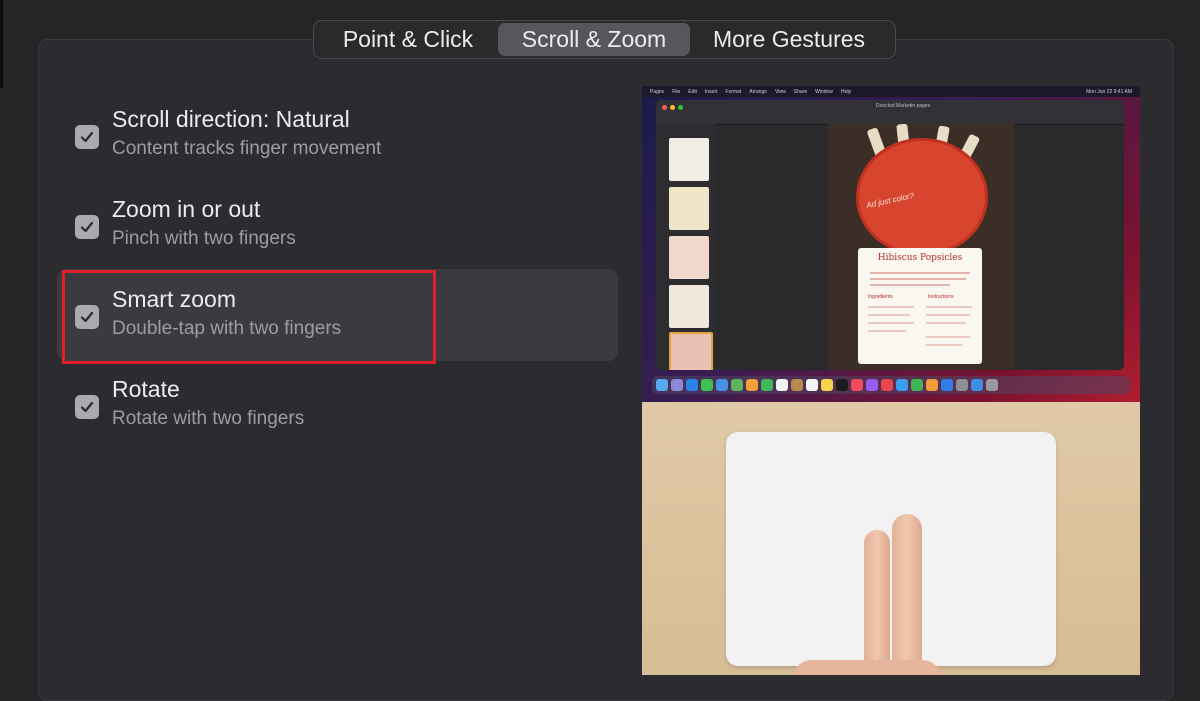 The image size is (1200, 701). Describe the element at coordinates (1, 44) in the screenshot. I see `window-edge` at that location.